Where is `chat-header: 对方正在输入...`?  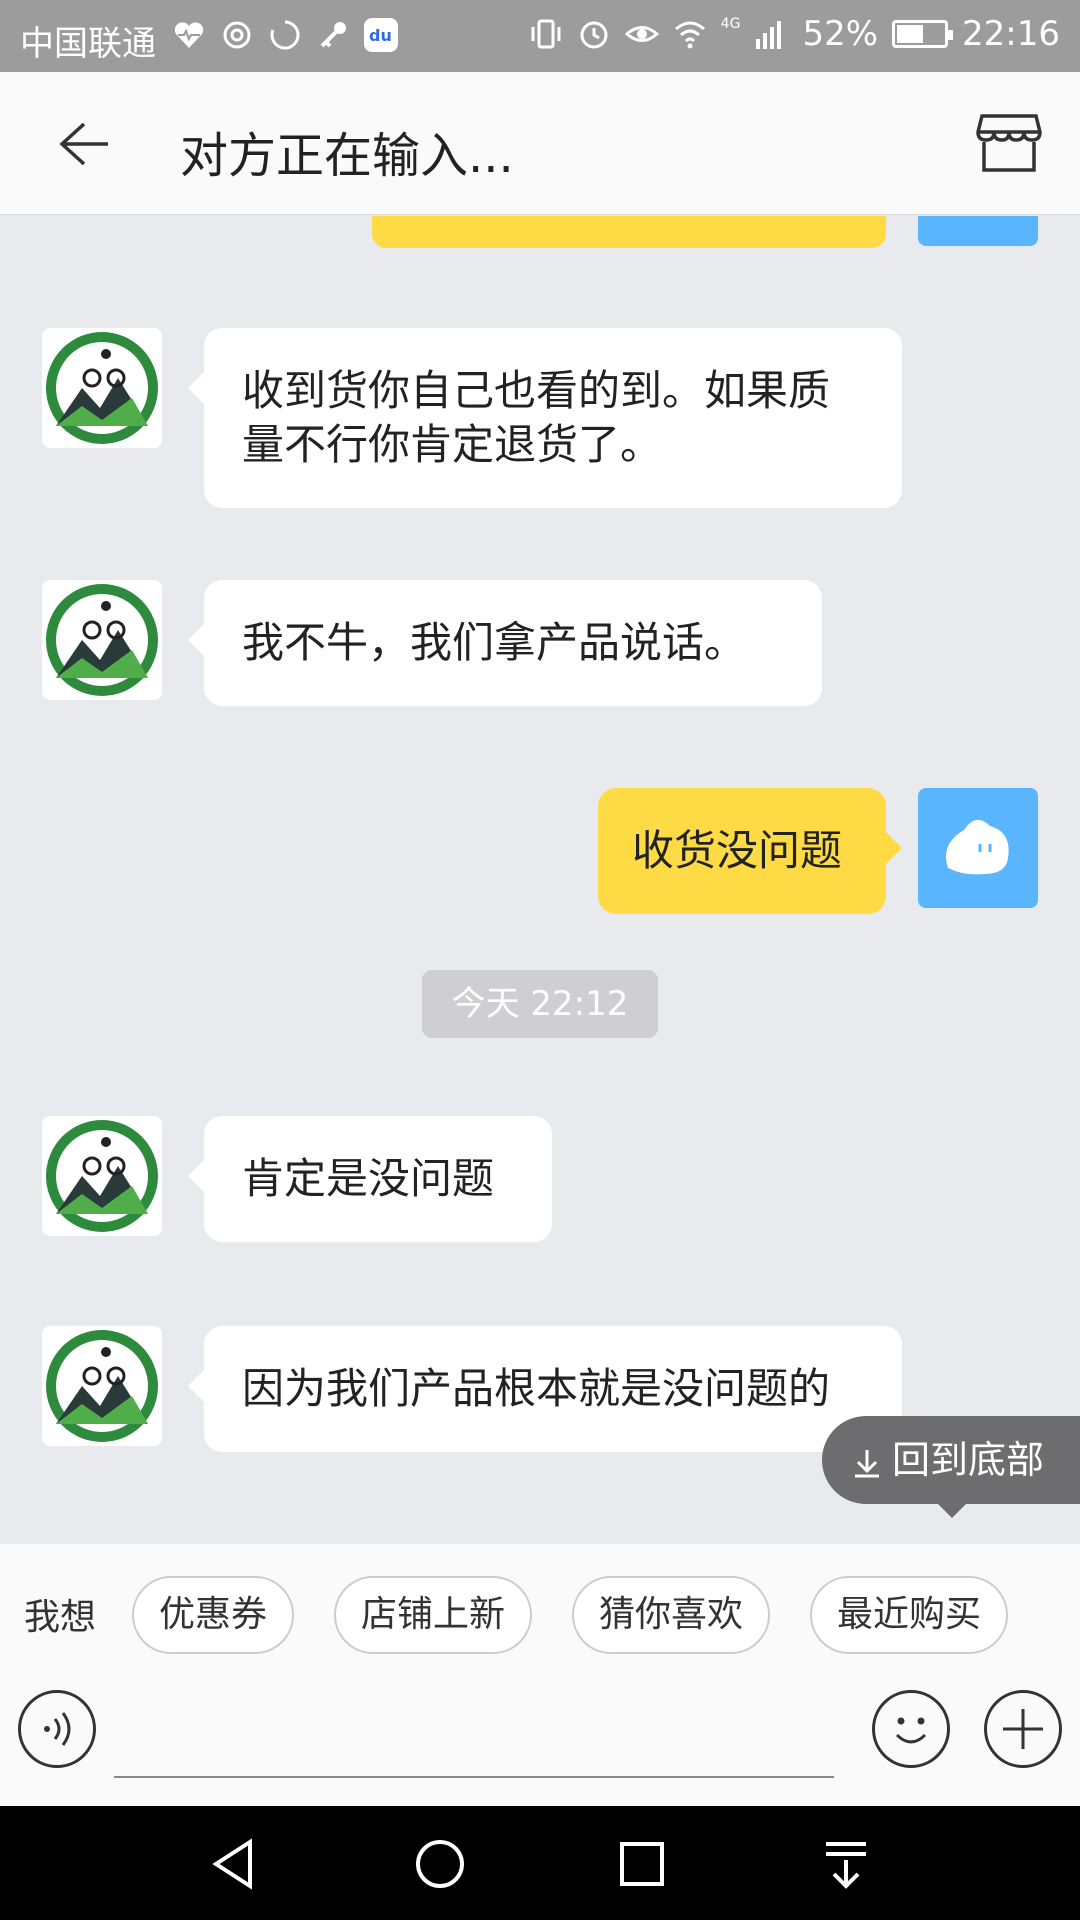 chat-header: 对方正在输入... is located at coordinates (540, 143).